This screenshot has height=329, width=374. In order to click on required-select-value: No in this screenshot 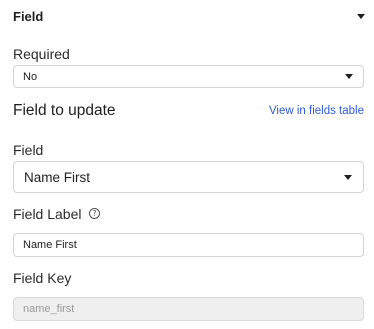, I will do `click(30, 76)`.